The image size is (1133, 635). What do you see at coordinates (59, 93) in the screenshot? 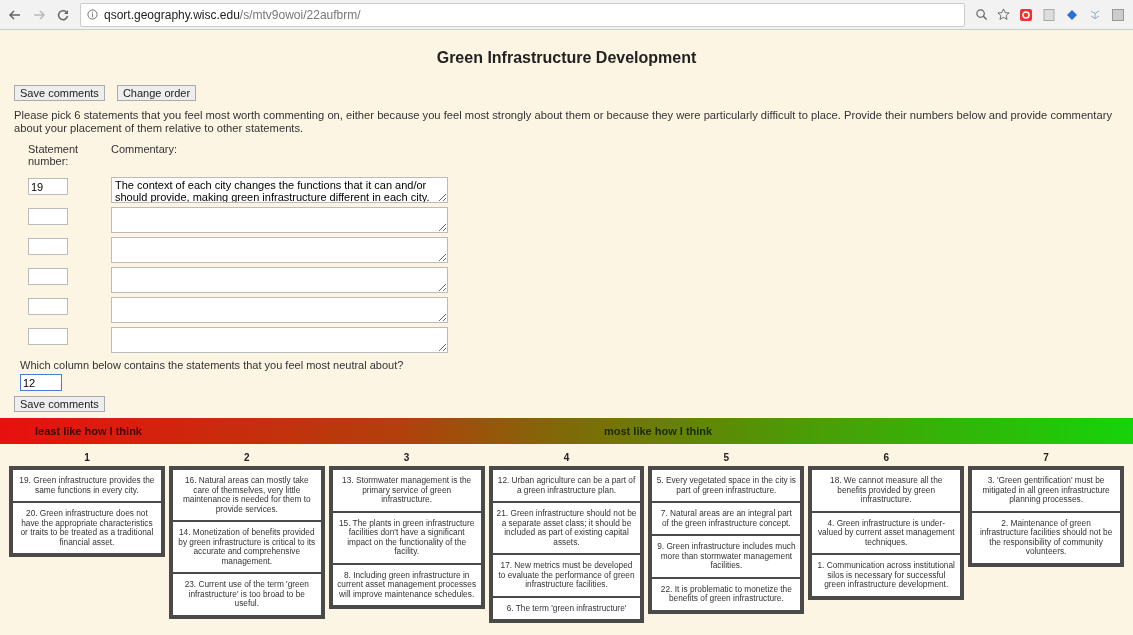
I see `page-button: Save comments` at bounding box center [59, 93].